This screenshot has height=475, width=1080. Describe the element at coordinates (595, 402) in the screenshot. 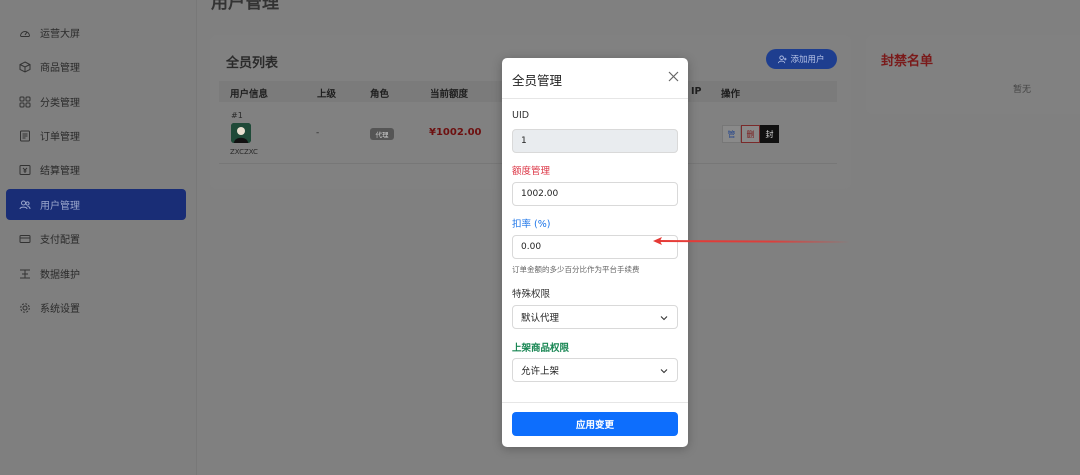

I see `modal-footer-divider` at that location.